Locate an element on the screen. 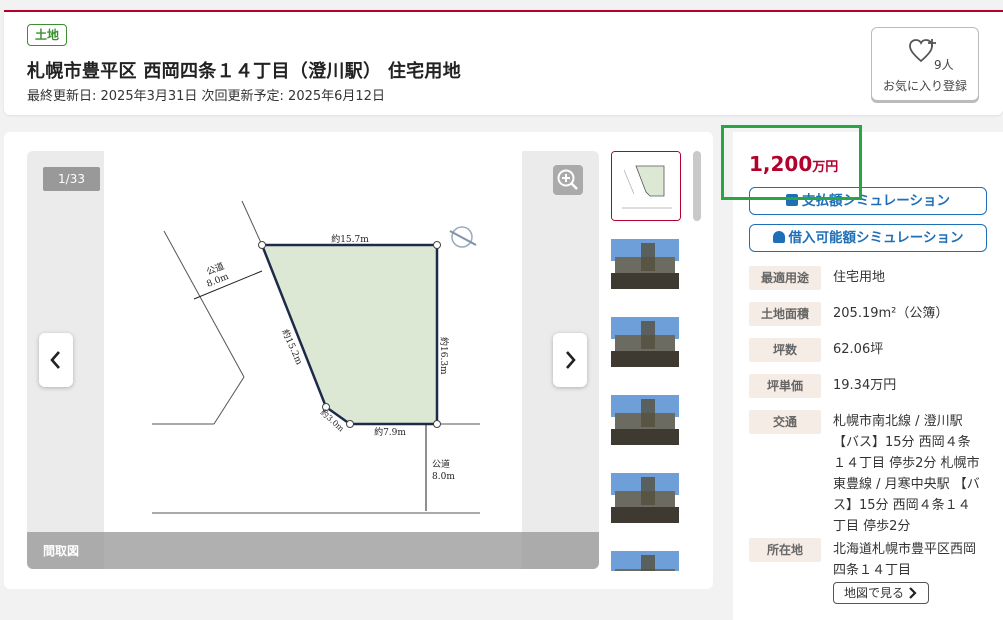  floor-plan-thumbnail-icon is located at coordinates (646, 186).